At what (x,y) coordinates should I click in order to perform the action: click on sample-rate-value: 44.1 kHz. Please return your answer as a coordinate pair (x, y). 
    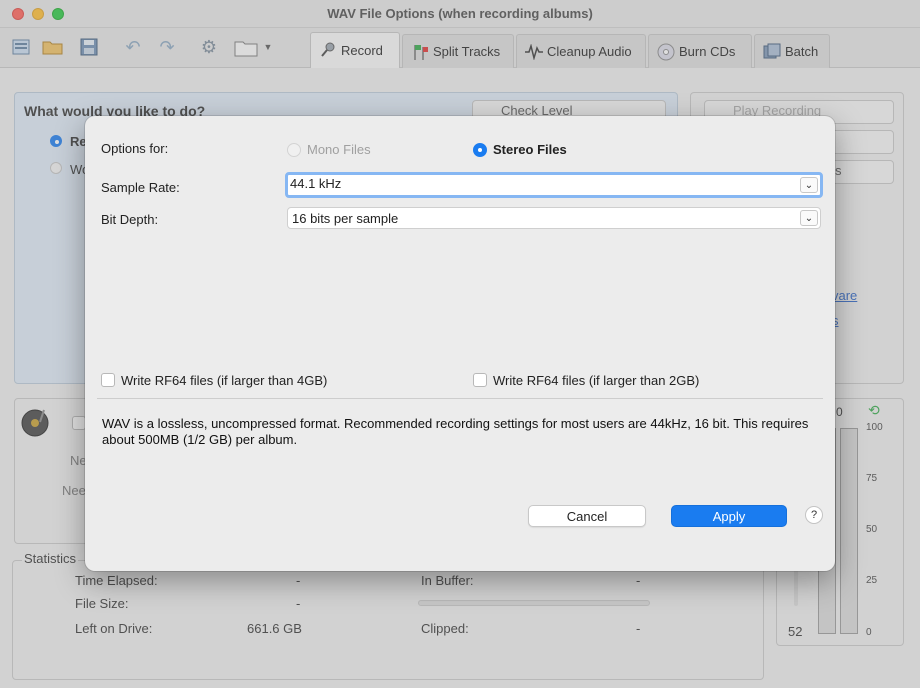
    Looking at the image, I should click on (316, 183).